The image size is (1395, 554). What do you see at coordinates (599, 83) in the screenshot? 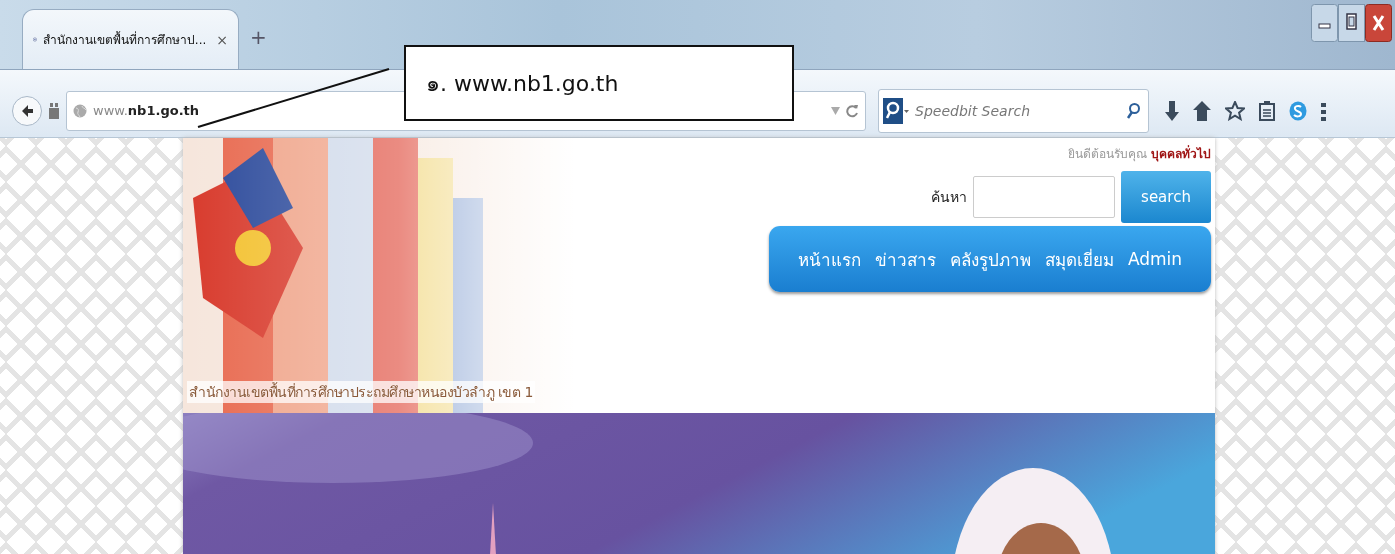
I see `callout-note: ๑. www.nb1.go.th` at bounding box center [599, 83].